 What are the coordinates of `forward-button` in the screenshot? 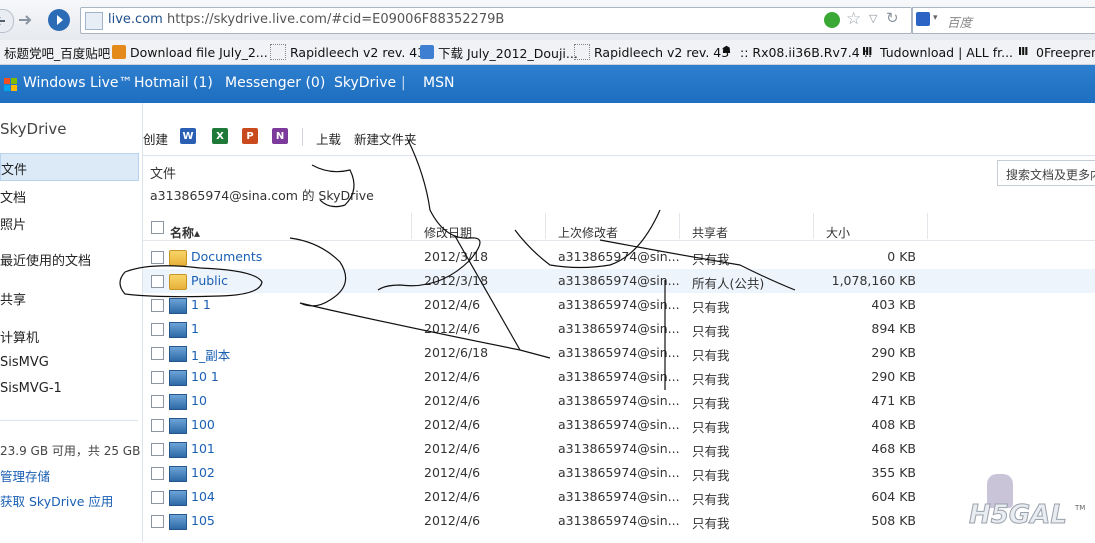 It's located at (25, 20).